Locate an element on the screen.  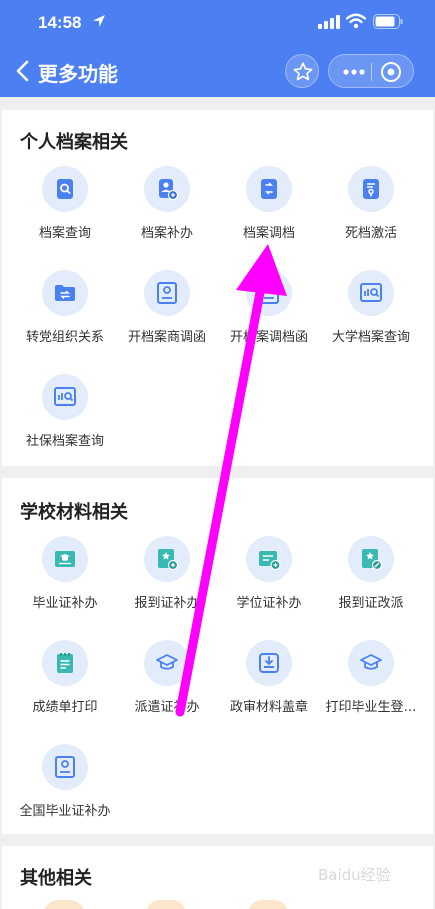
stamp-icon is located at coordinates (269, 663).